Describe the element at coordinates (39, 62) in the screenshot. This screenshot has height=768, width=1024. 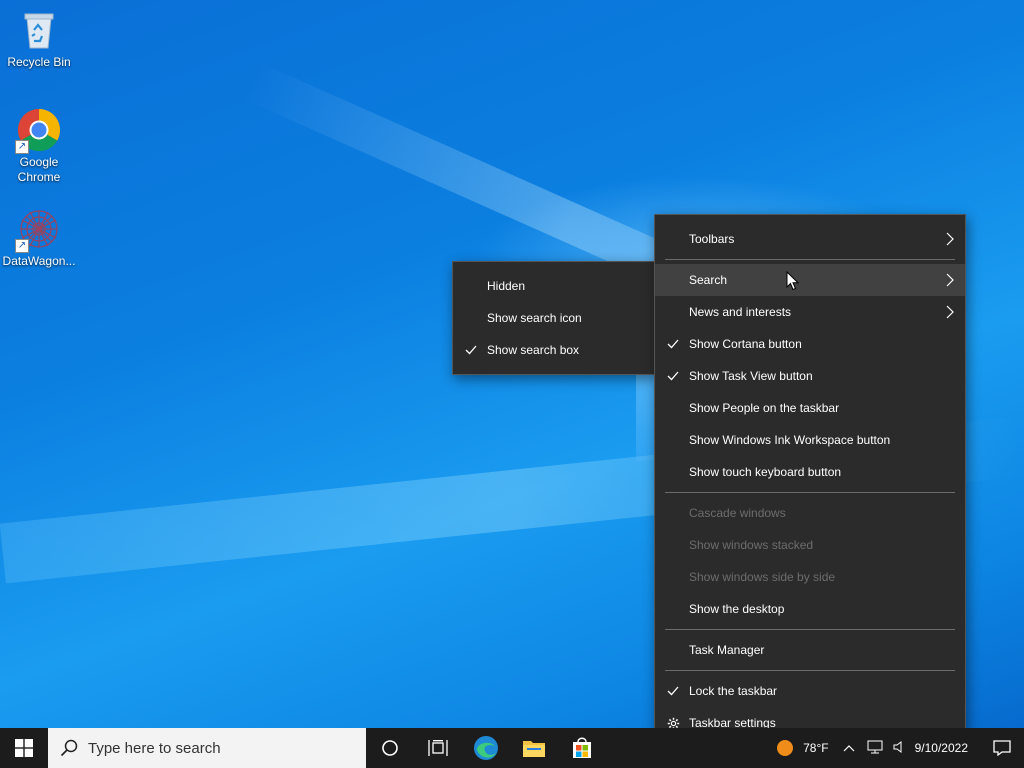
I see `desktop-icon-label: Recycle Bin` at that location.